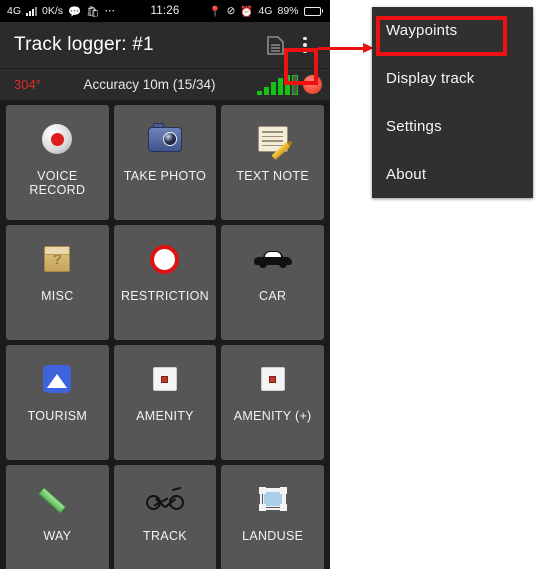 The image size is (540, 569). I want to click on app-bar: Track logger: #1, so click(165, 53).